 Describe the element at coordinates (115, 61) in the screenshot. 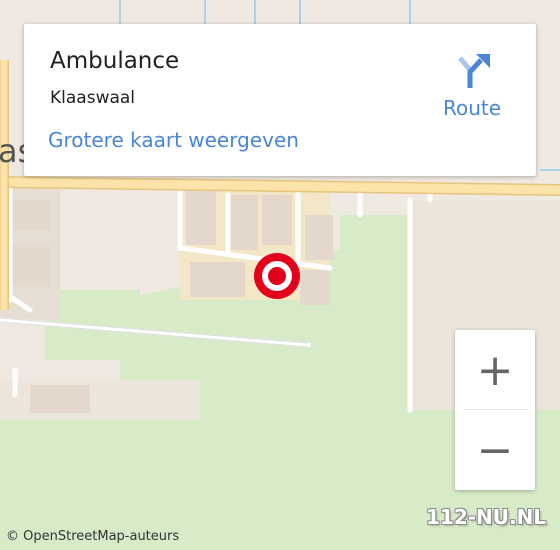

I see `location-title: Ambulance` at that location.